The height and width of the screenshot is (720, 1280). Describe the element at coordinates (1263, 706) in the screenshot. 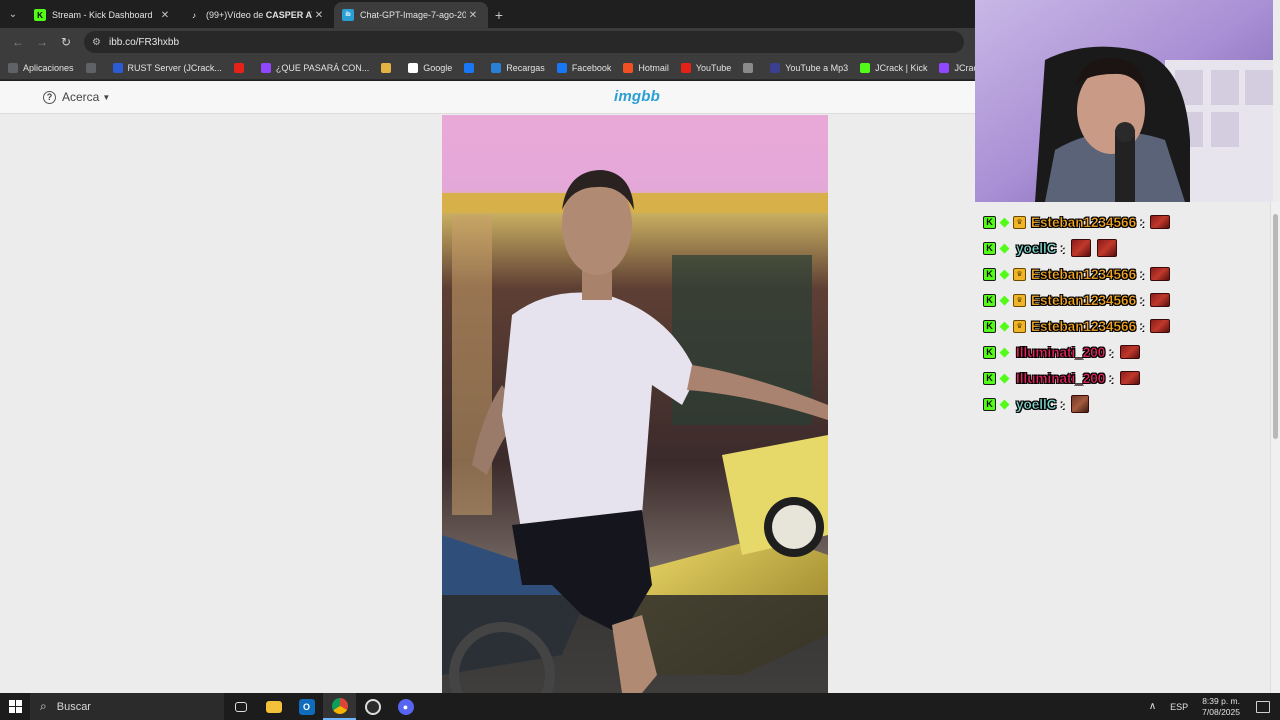

I see `notification-icon` at that location.